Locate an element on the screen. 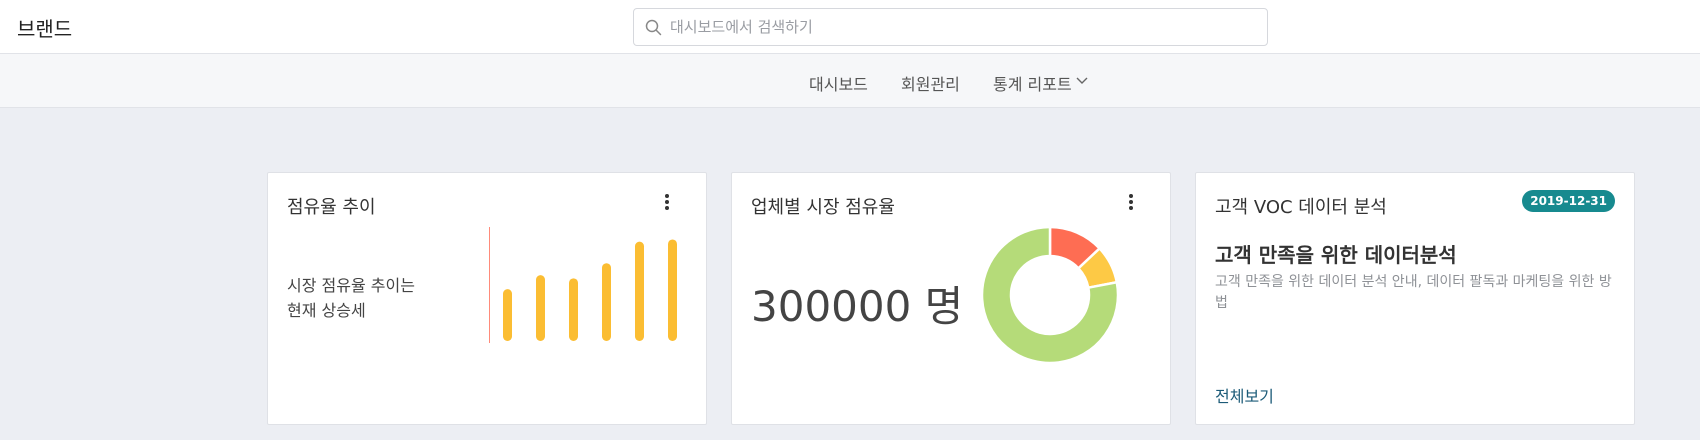  chevron-down-icon is located at coordinates (1082, 80).